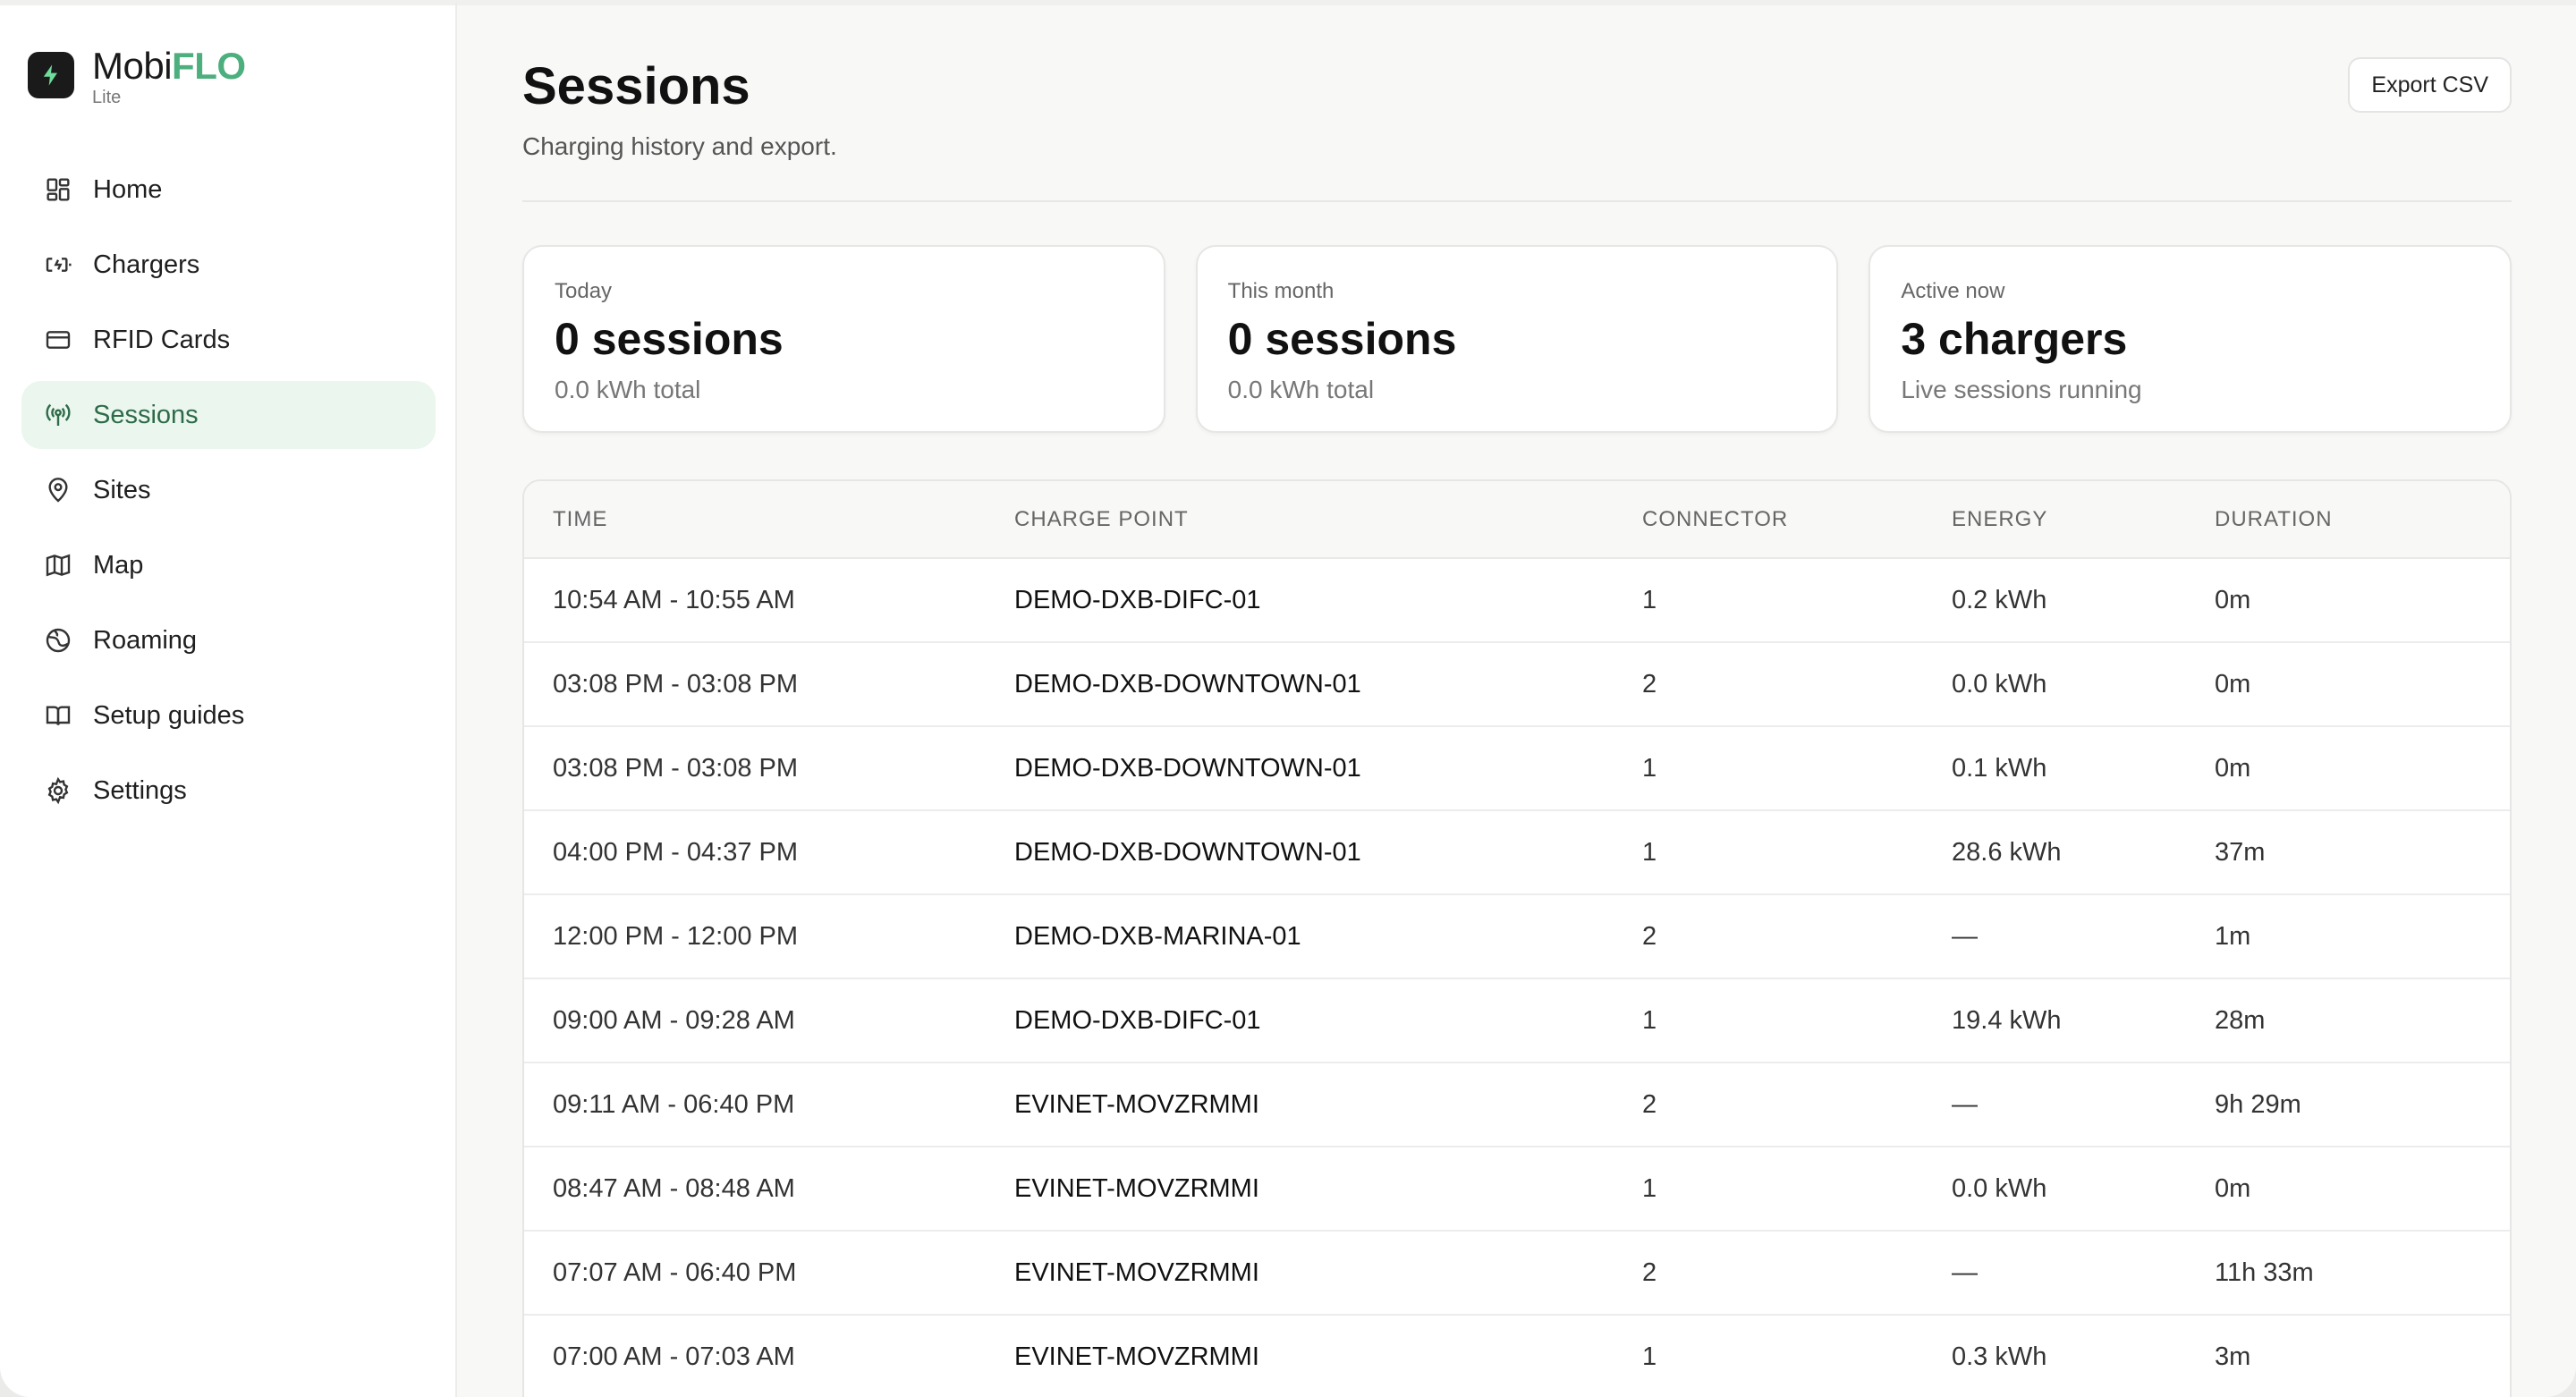 The width and height of the screenshot is (2576, 1397). I want to click on sidebar-item-label: Home, so click(128, 189).